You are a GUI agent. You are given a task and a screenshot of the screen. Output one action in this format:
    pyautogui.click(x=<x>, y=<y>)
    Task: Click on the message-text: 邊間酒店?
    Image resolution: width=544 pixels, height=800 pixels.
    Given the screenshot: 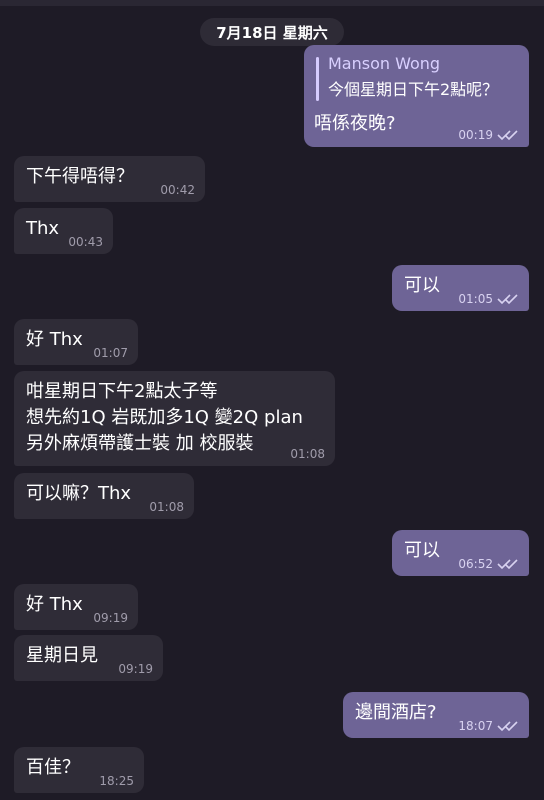 What is the action you would take?
    pyautogui.click(x=396, y=712)
    